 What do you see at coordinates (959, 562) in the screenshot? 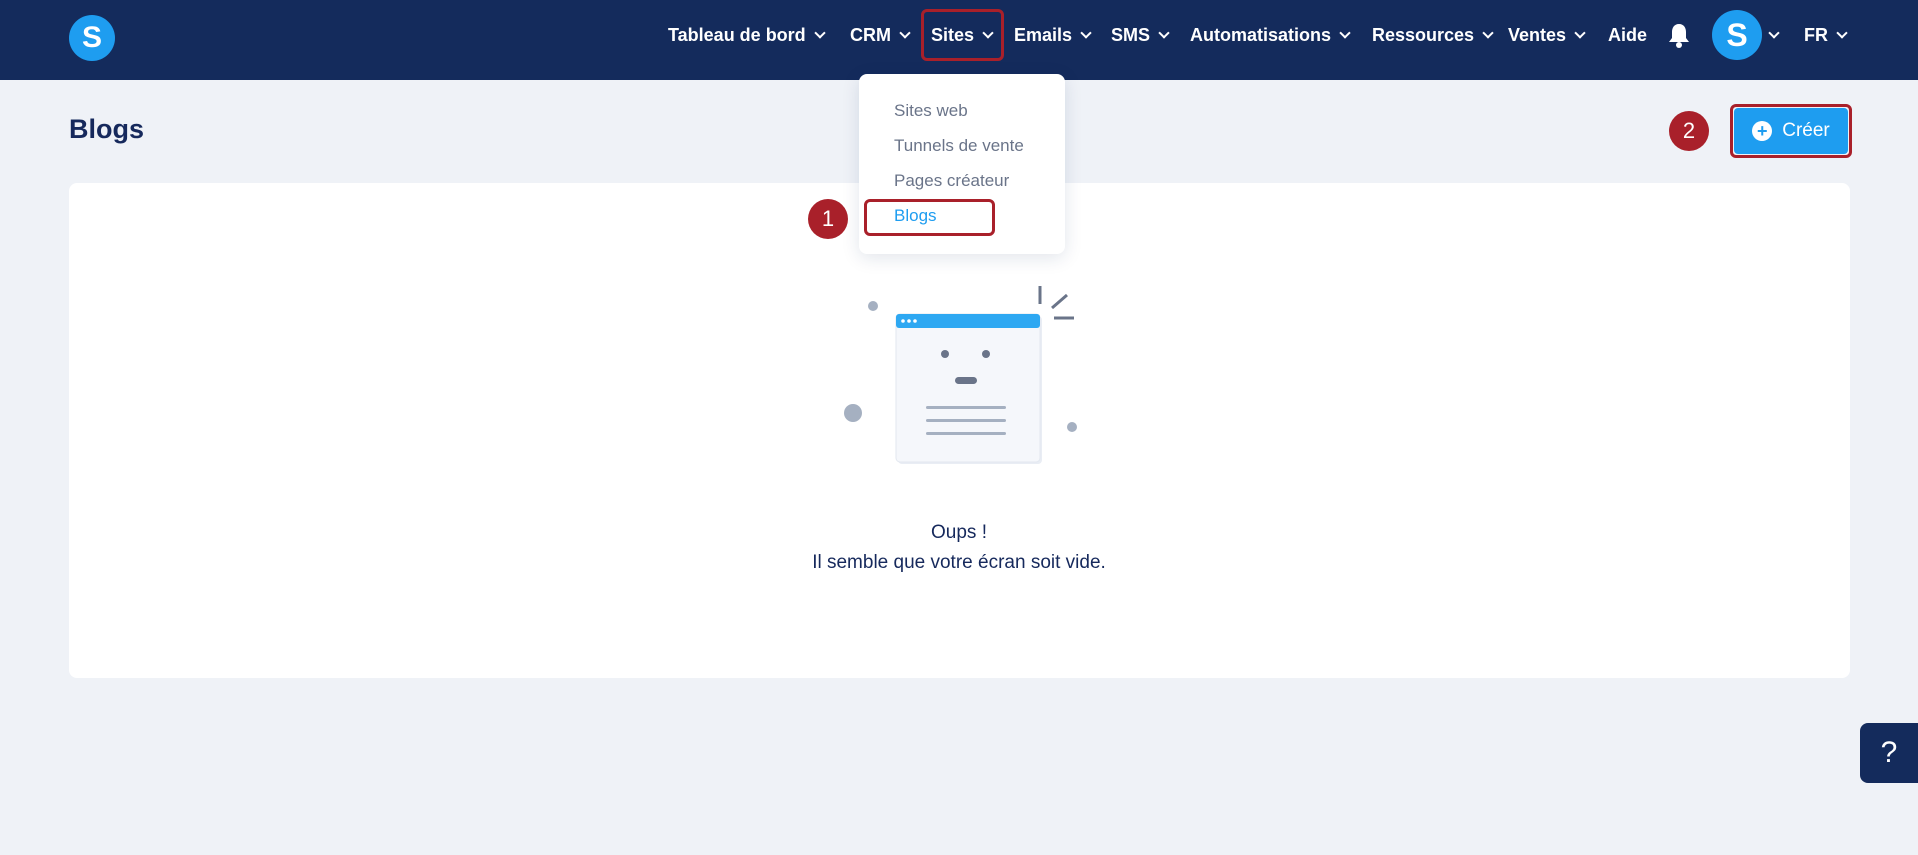
I see `empty-state-subtitle: Il semble que votre écran soit vide.` at bounding box center [959, 562].